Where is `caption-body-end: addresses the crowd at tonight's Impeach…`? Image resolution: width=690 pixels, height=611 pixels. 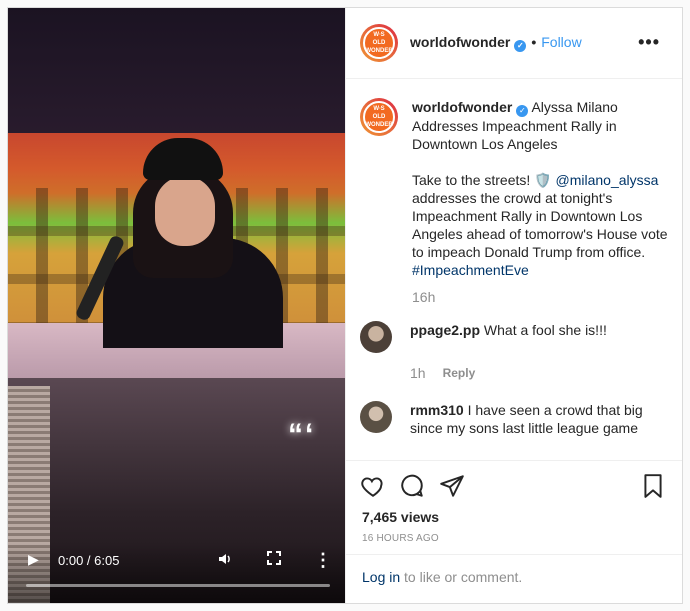
caption-body-end: addresses the crowd at tonight's Impeach… is located at coordinates (540, 225).